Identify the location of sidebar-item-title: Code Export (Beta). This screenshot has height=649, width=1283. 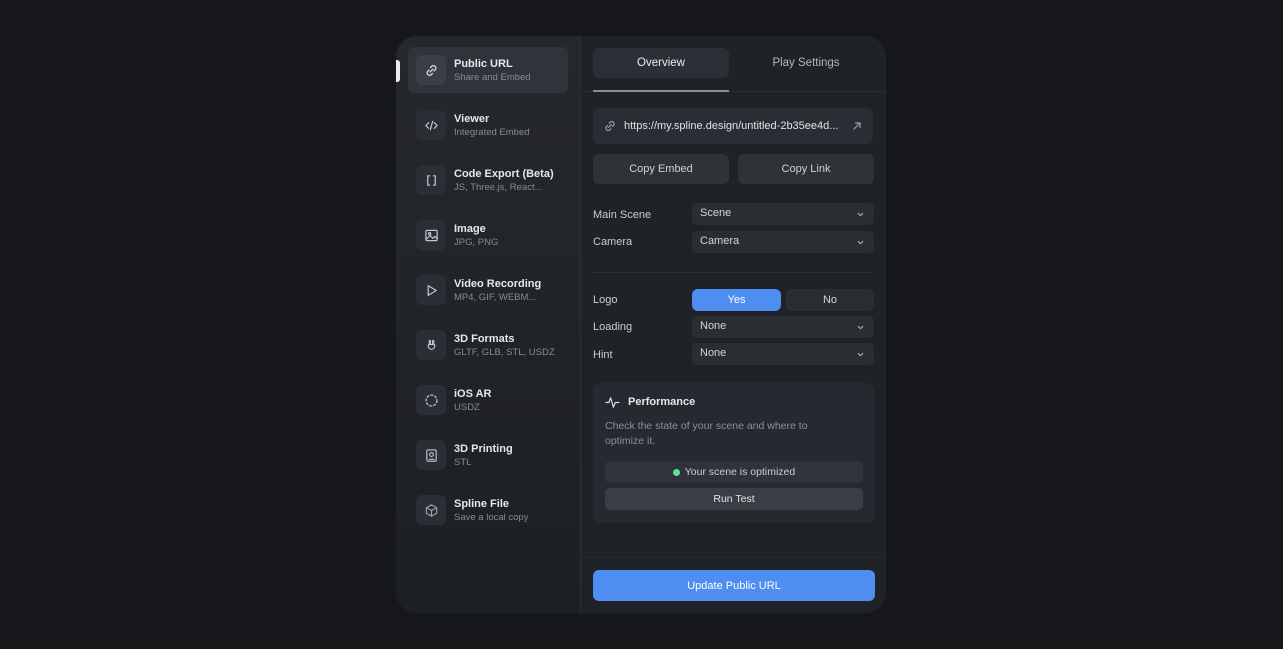
(504, 174).